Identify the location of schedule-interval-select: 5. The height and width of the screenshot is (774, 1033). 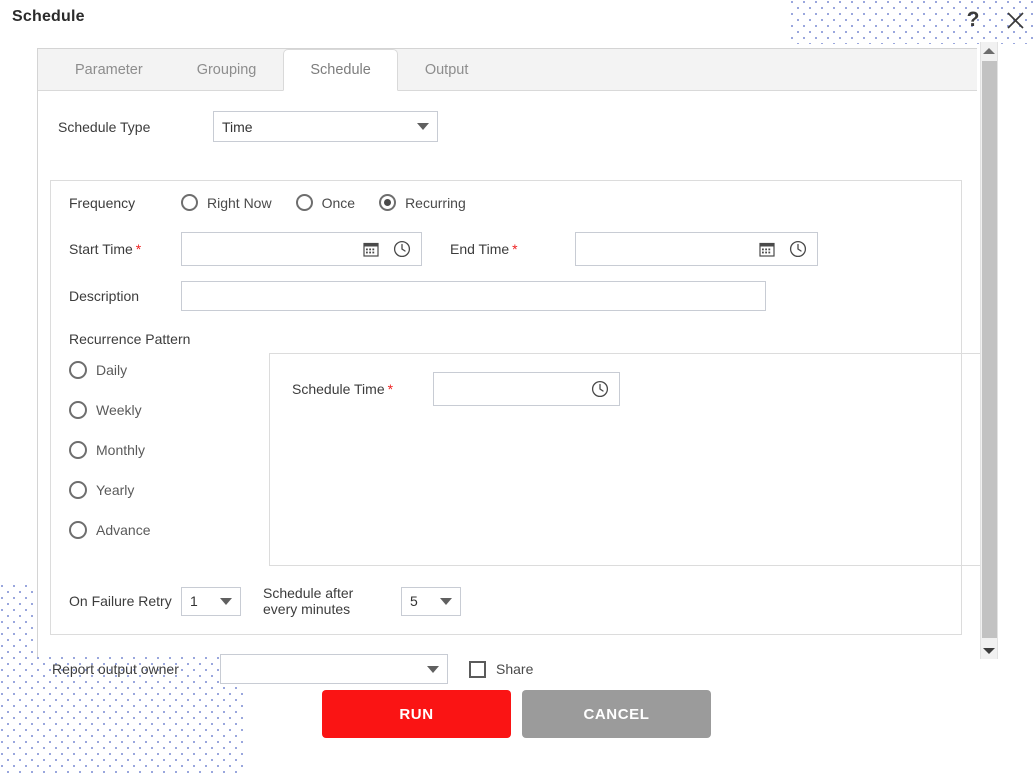
(431, 601).